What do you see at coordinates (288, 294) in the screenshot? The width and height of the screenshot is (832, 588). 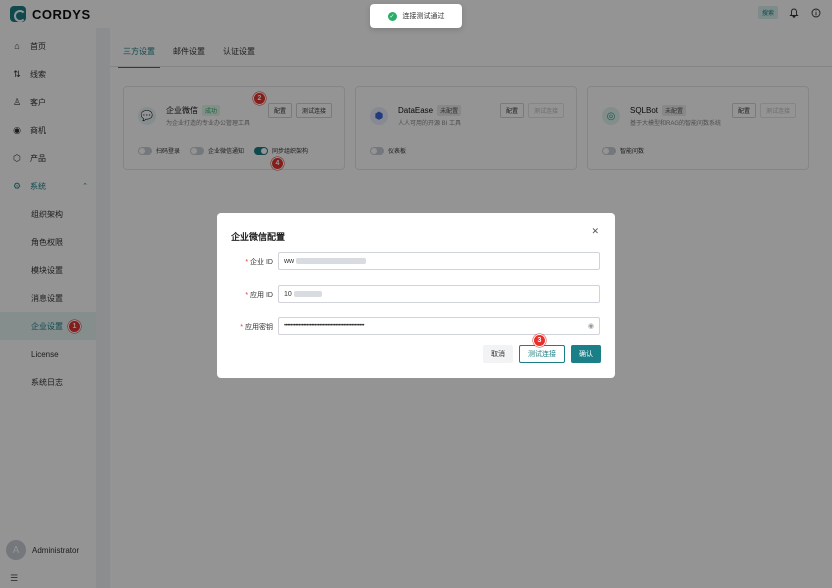 I see `app-id-value: 10` at bounding box center [288, 294].